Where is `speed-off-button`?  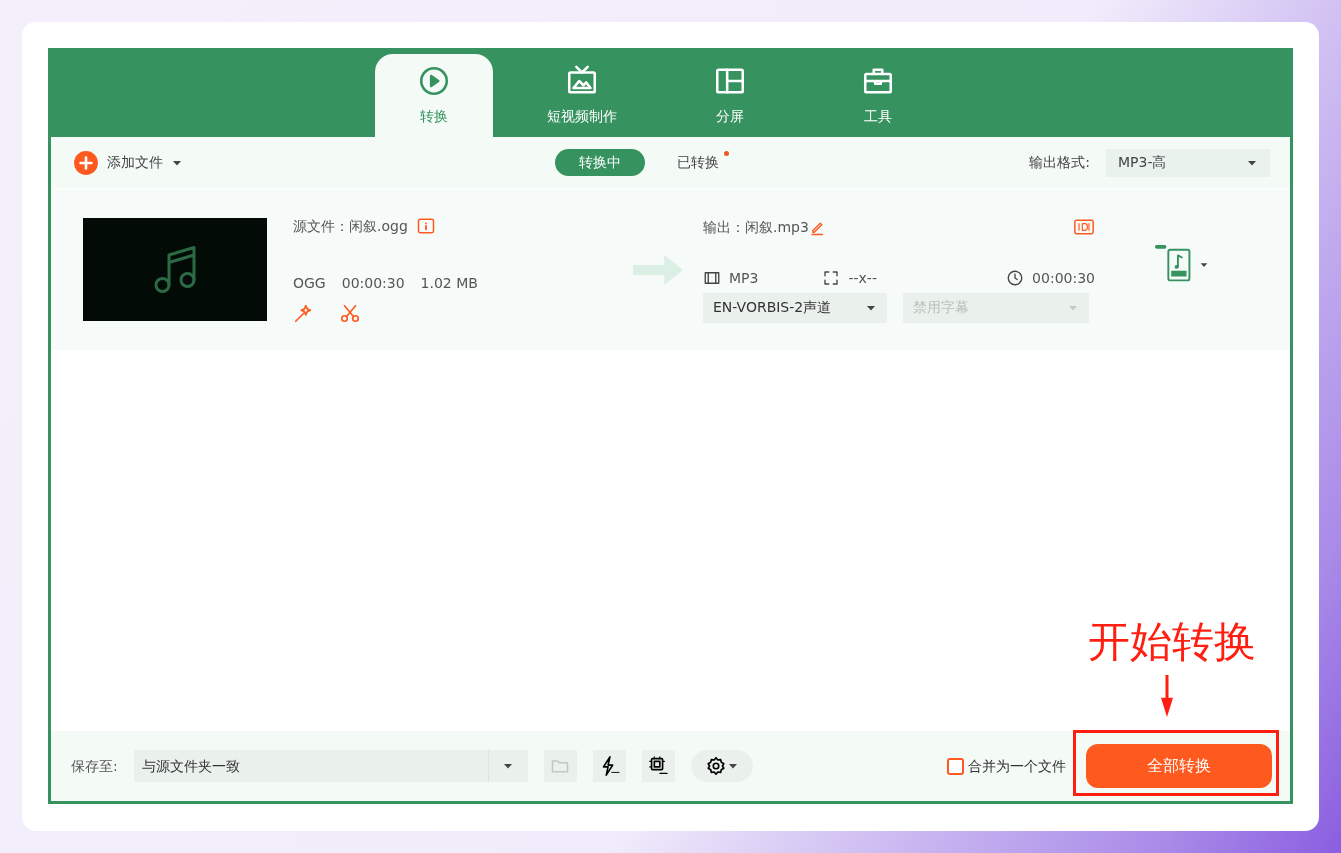
speed-off-button is located at coordinates (609, 766).